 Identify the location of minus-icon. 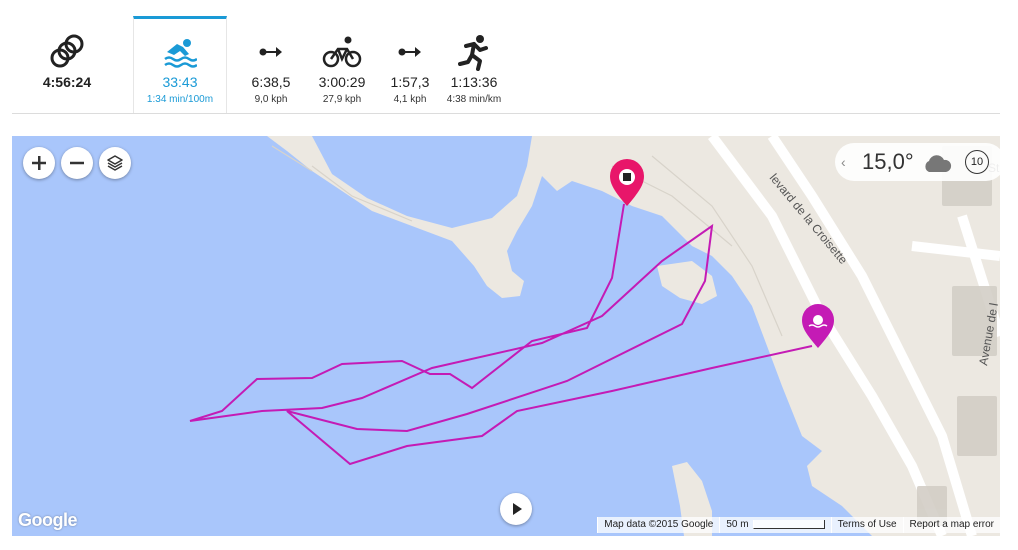
(77, 163).